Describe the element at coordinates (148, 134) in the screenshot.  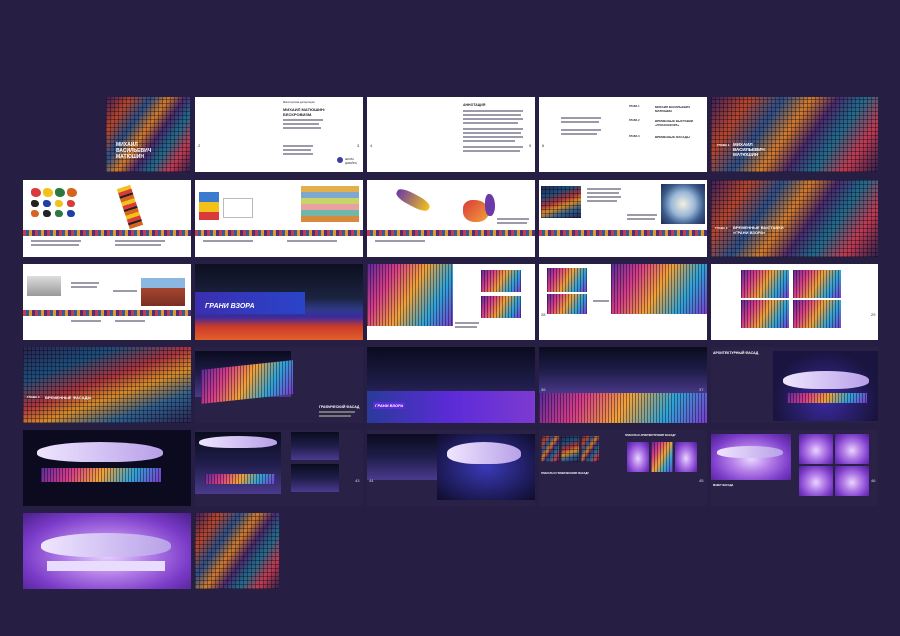
I see `spread-cover: МИХАИЛ ВАСИЛЬЕВИЧ МАТЮШИН` at that location.